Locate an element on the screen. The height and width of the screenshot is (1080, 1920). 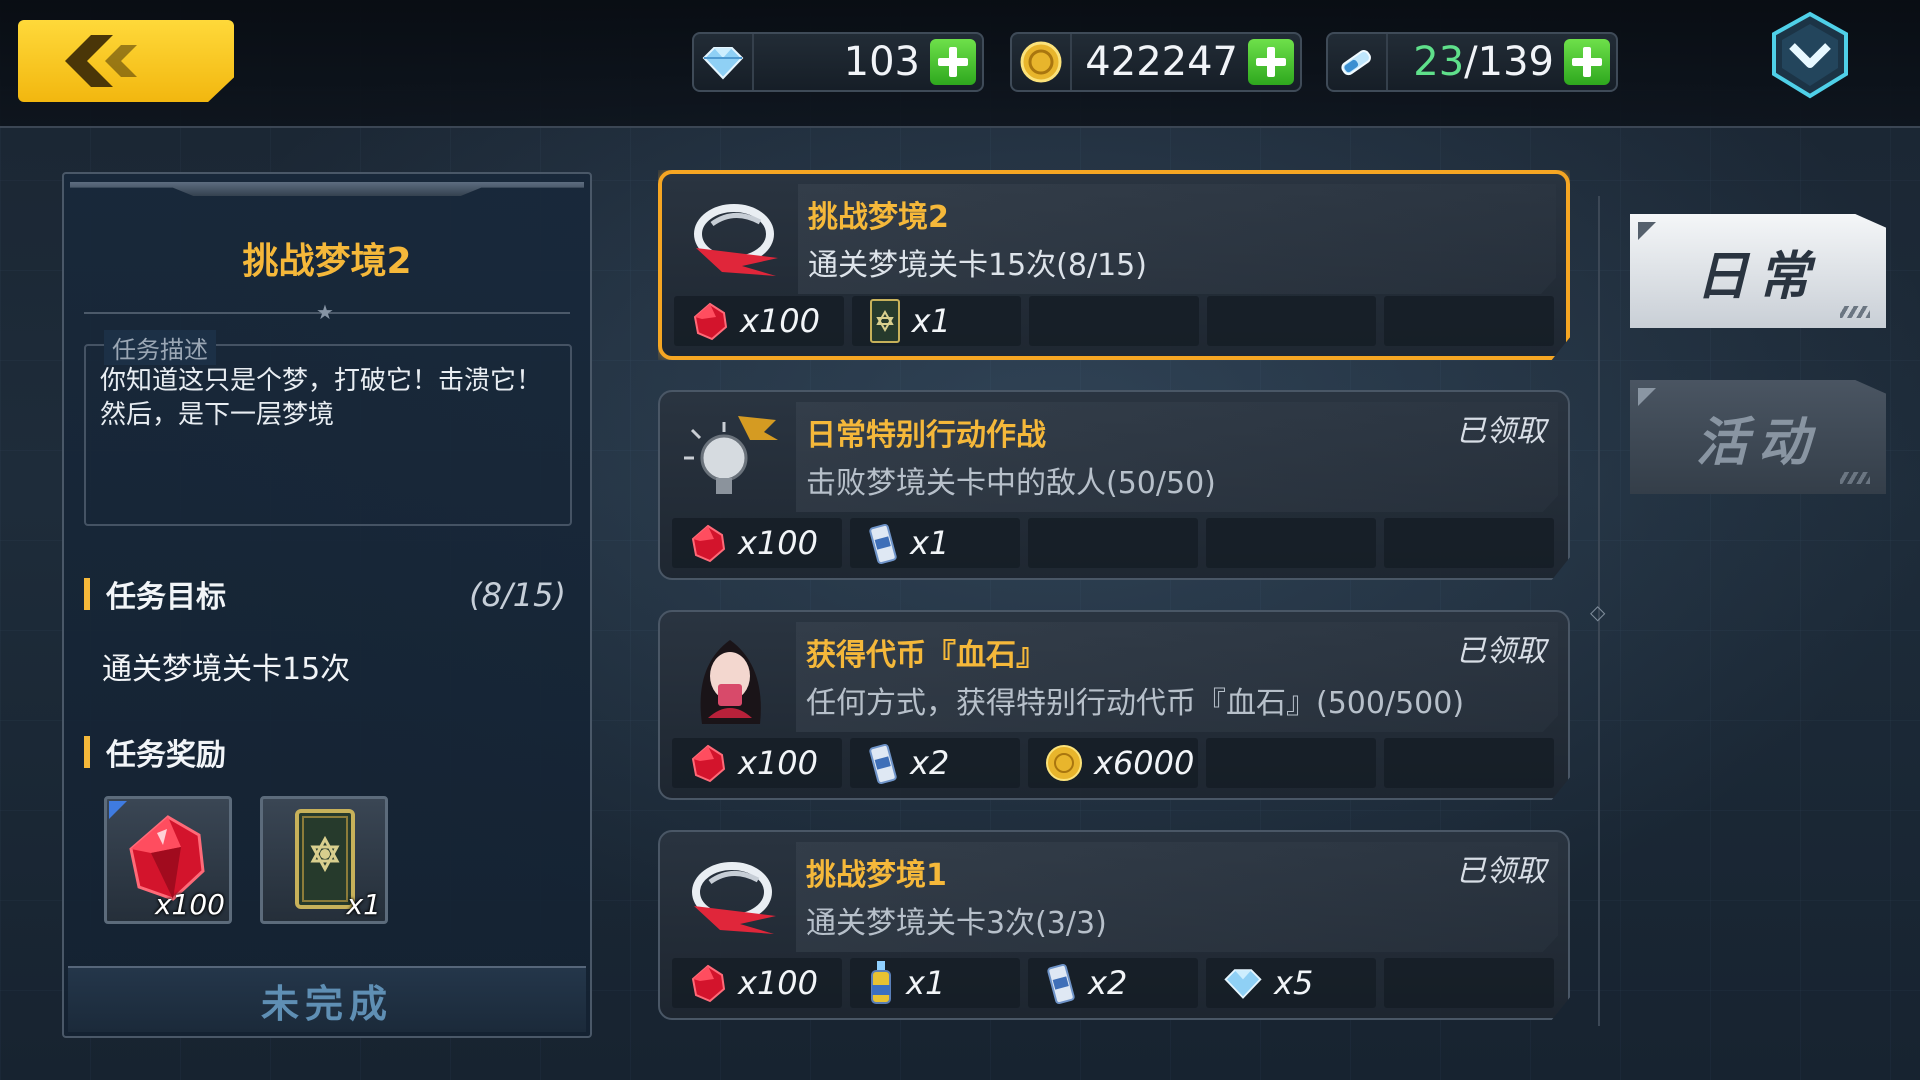
crystal-value: 103 is located at coordinates (881, 62).